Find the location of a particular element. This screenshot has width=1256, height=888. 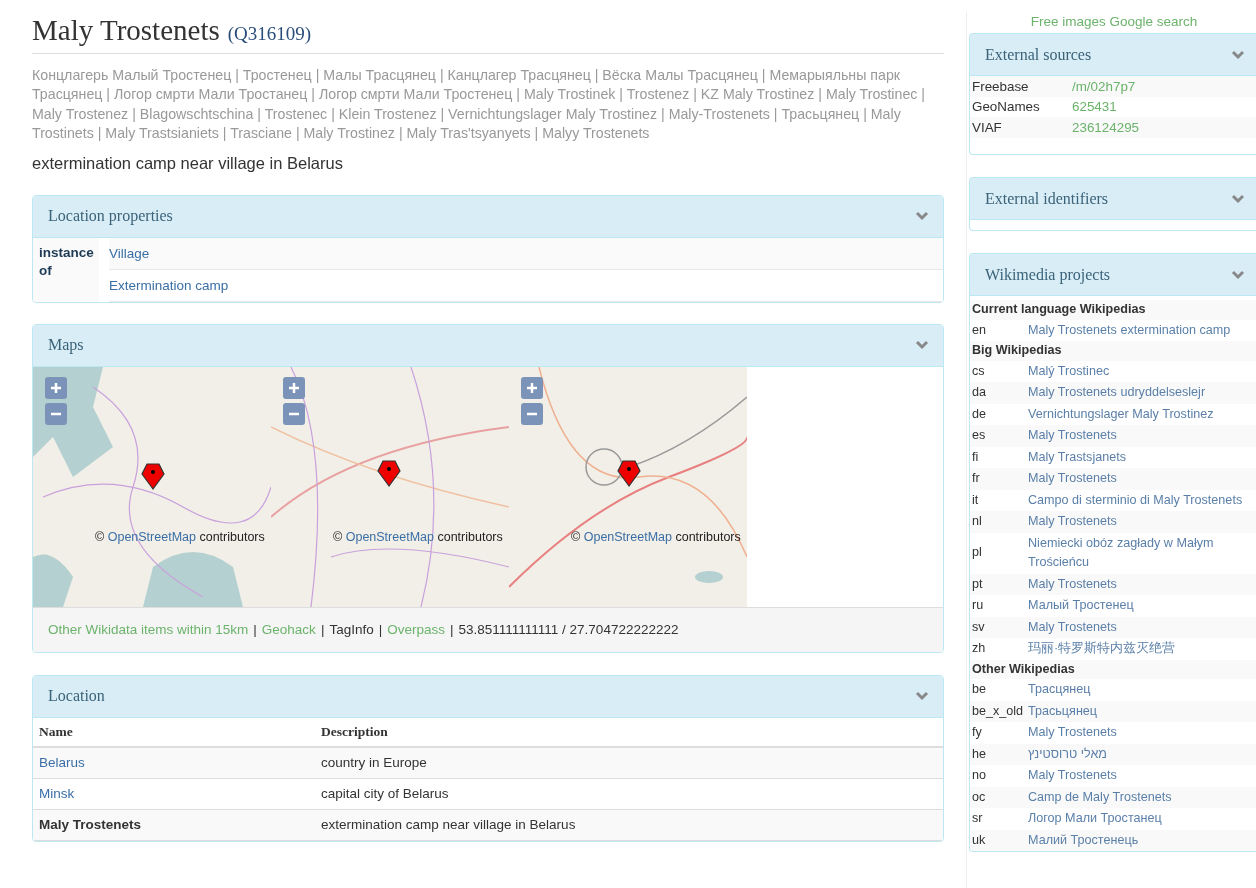

language-code: da is located at coordinates (979, 392).